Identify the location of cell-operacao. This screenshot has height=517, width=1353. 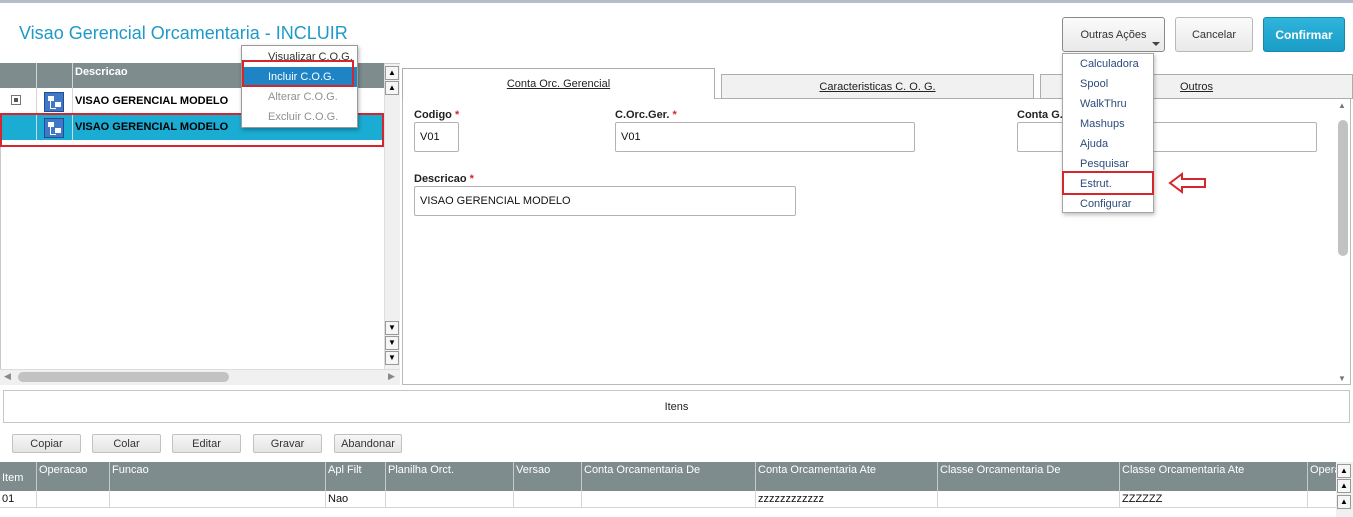
(72, 499).